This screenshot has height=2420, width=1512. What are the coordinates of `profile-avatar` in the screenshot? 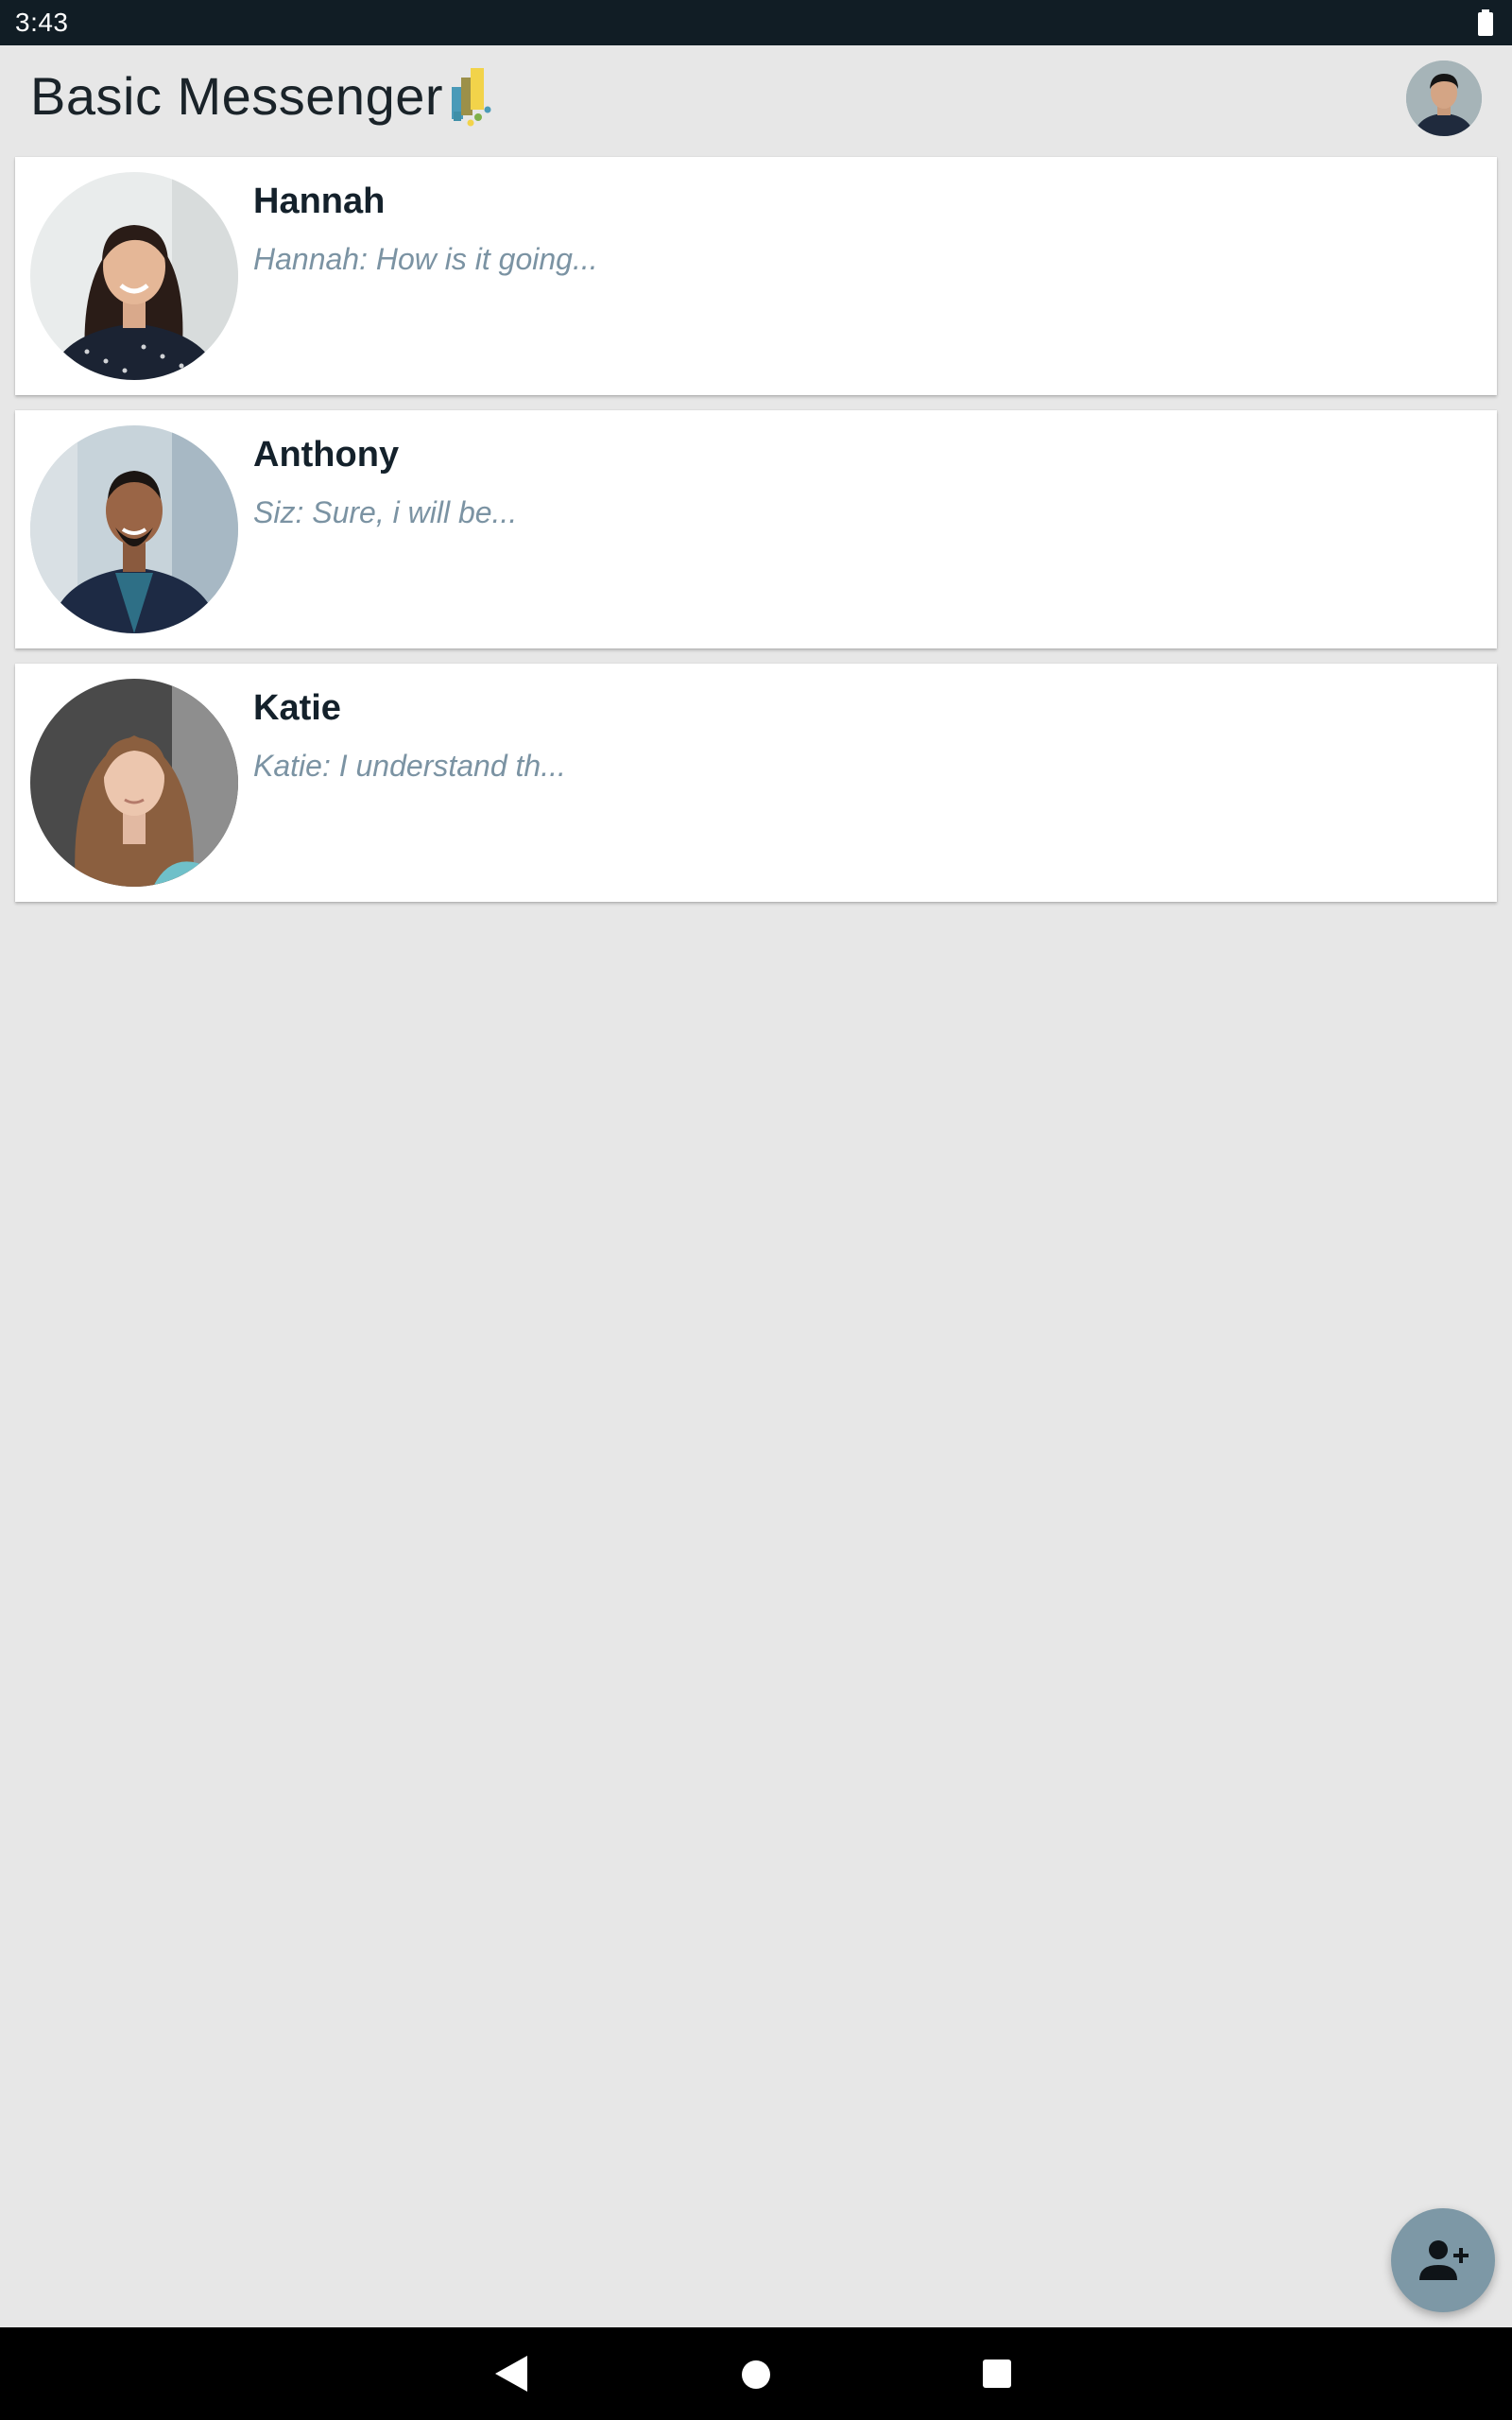 It's located at (1444, 98).